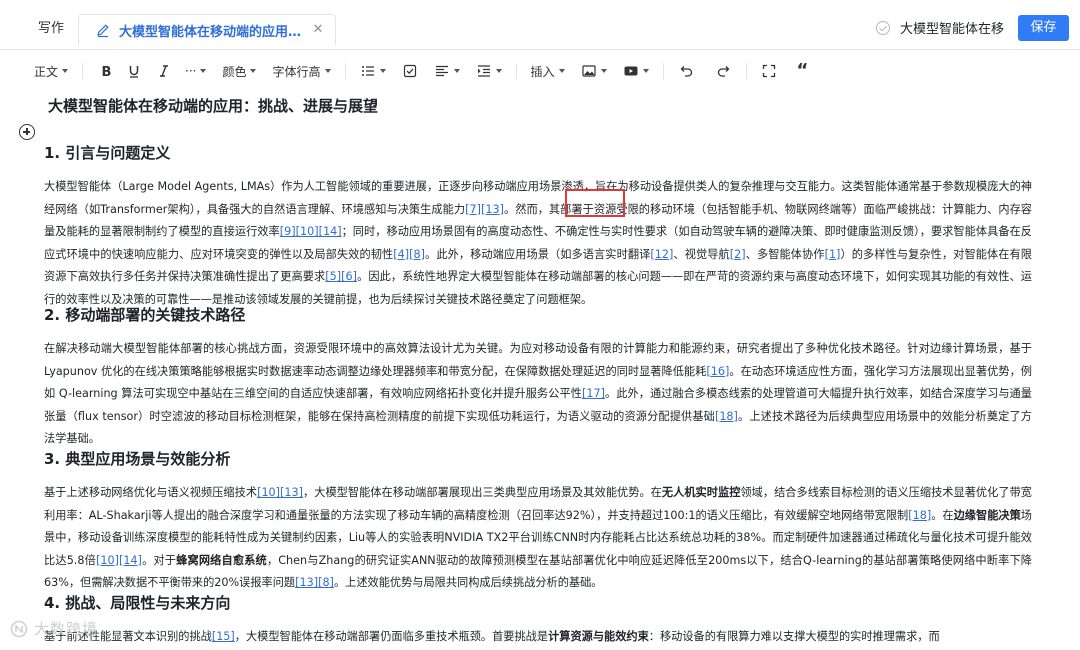  What do you see at coordinates (833, 254) in the screenshot?
I see `citation-link: [1]` at bounding box center [833, 254].